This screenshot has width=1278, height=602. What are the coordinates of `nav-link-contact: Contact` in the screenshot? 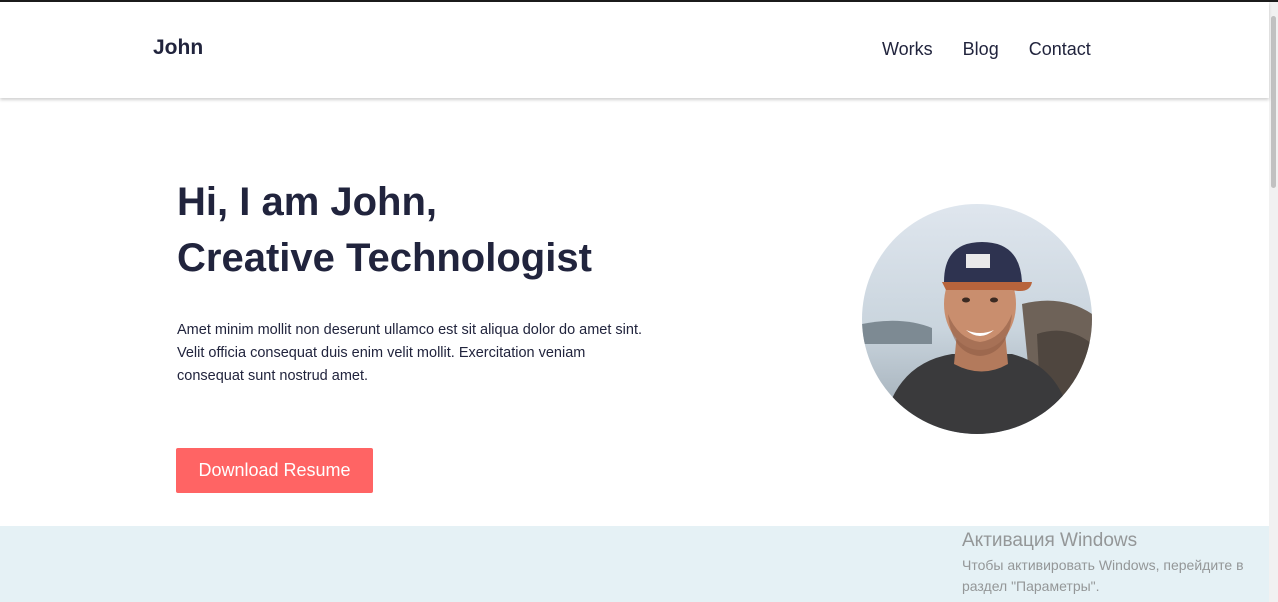 It's located at (1060, 49).